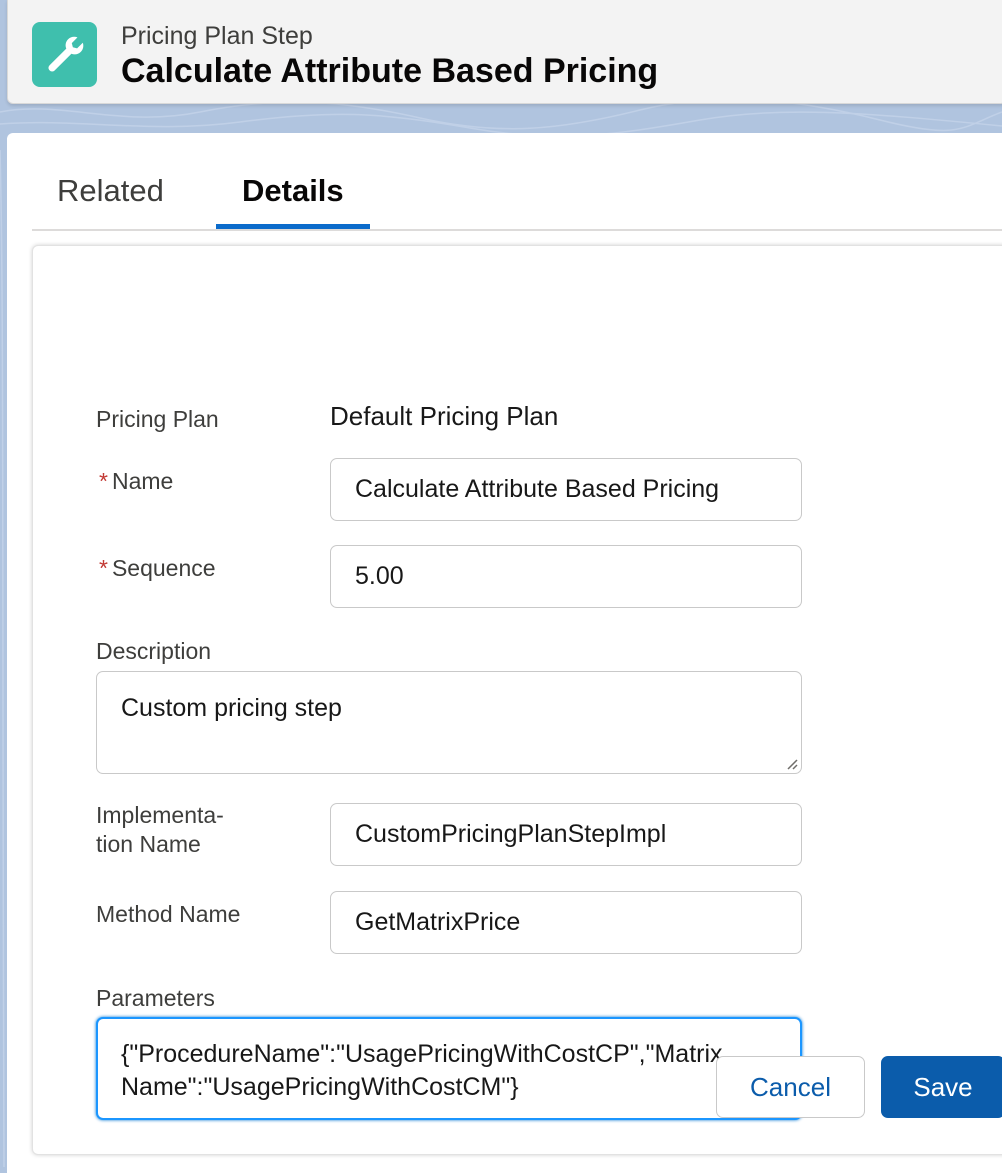 This screenshot has width=1002, height=1173. I want to click on implementation-name-input: CustomPricingPlanStepImpl, so click(566, 834).